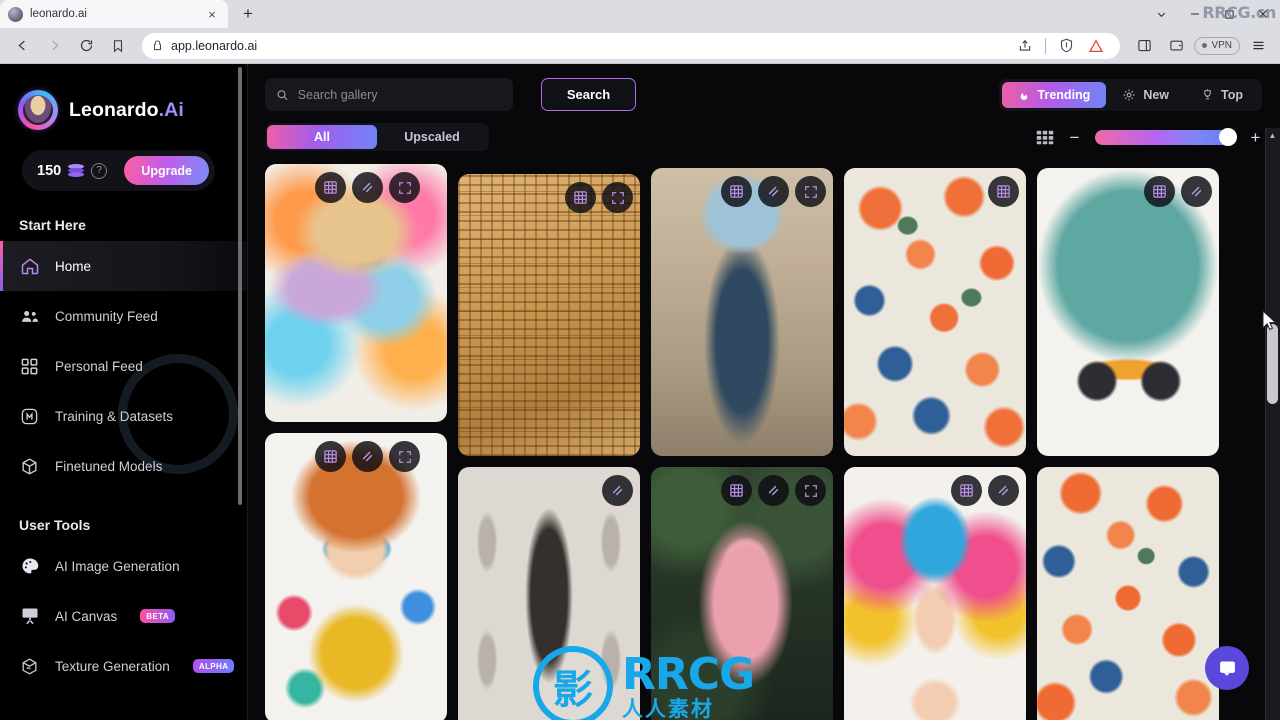  What do you see at coordinates (123, 366) in the screenshot?
I see `sidebar-item-personal-feed: Personal Feed` at bounding box center [123, 366].